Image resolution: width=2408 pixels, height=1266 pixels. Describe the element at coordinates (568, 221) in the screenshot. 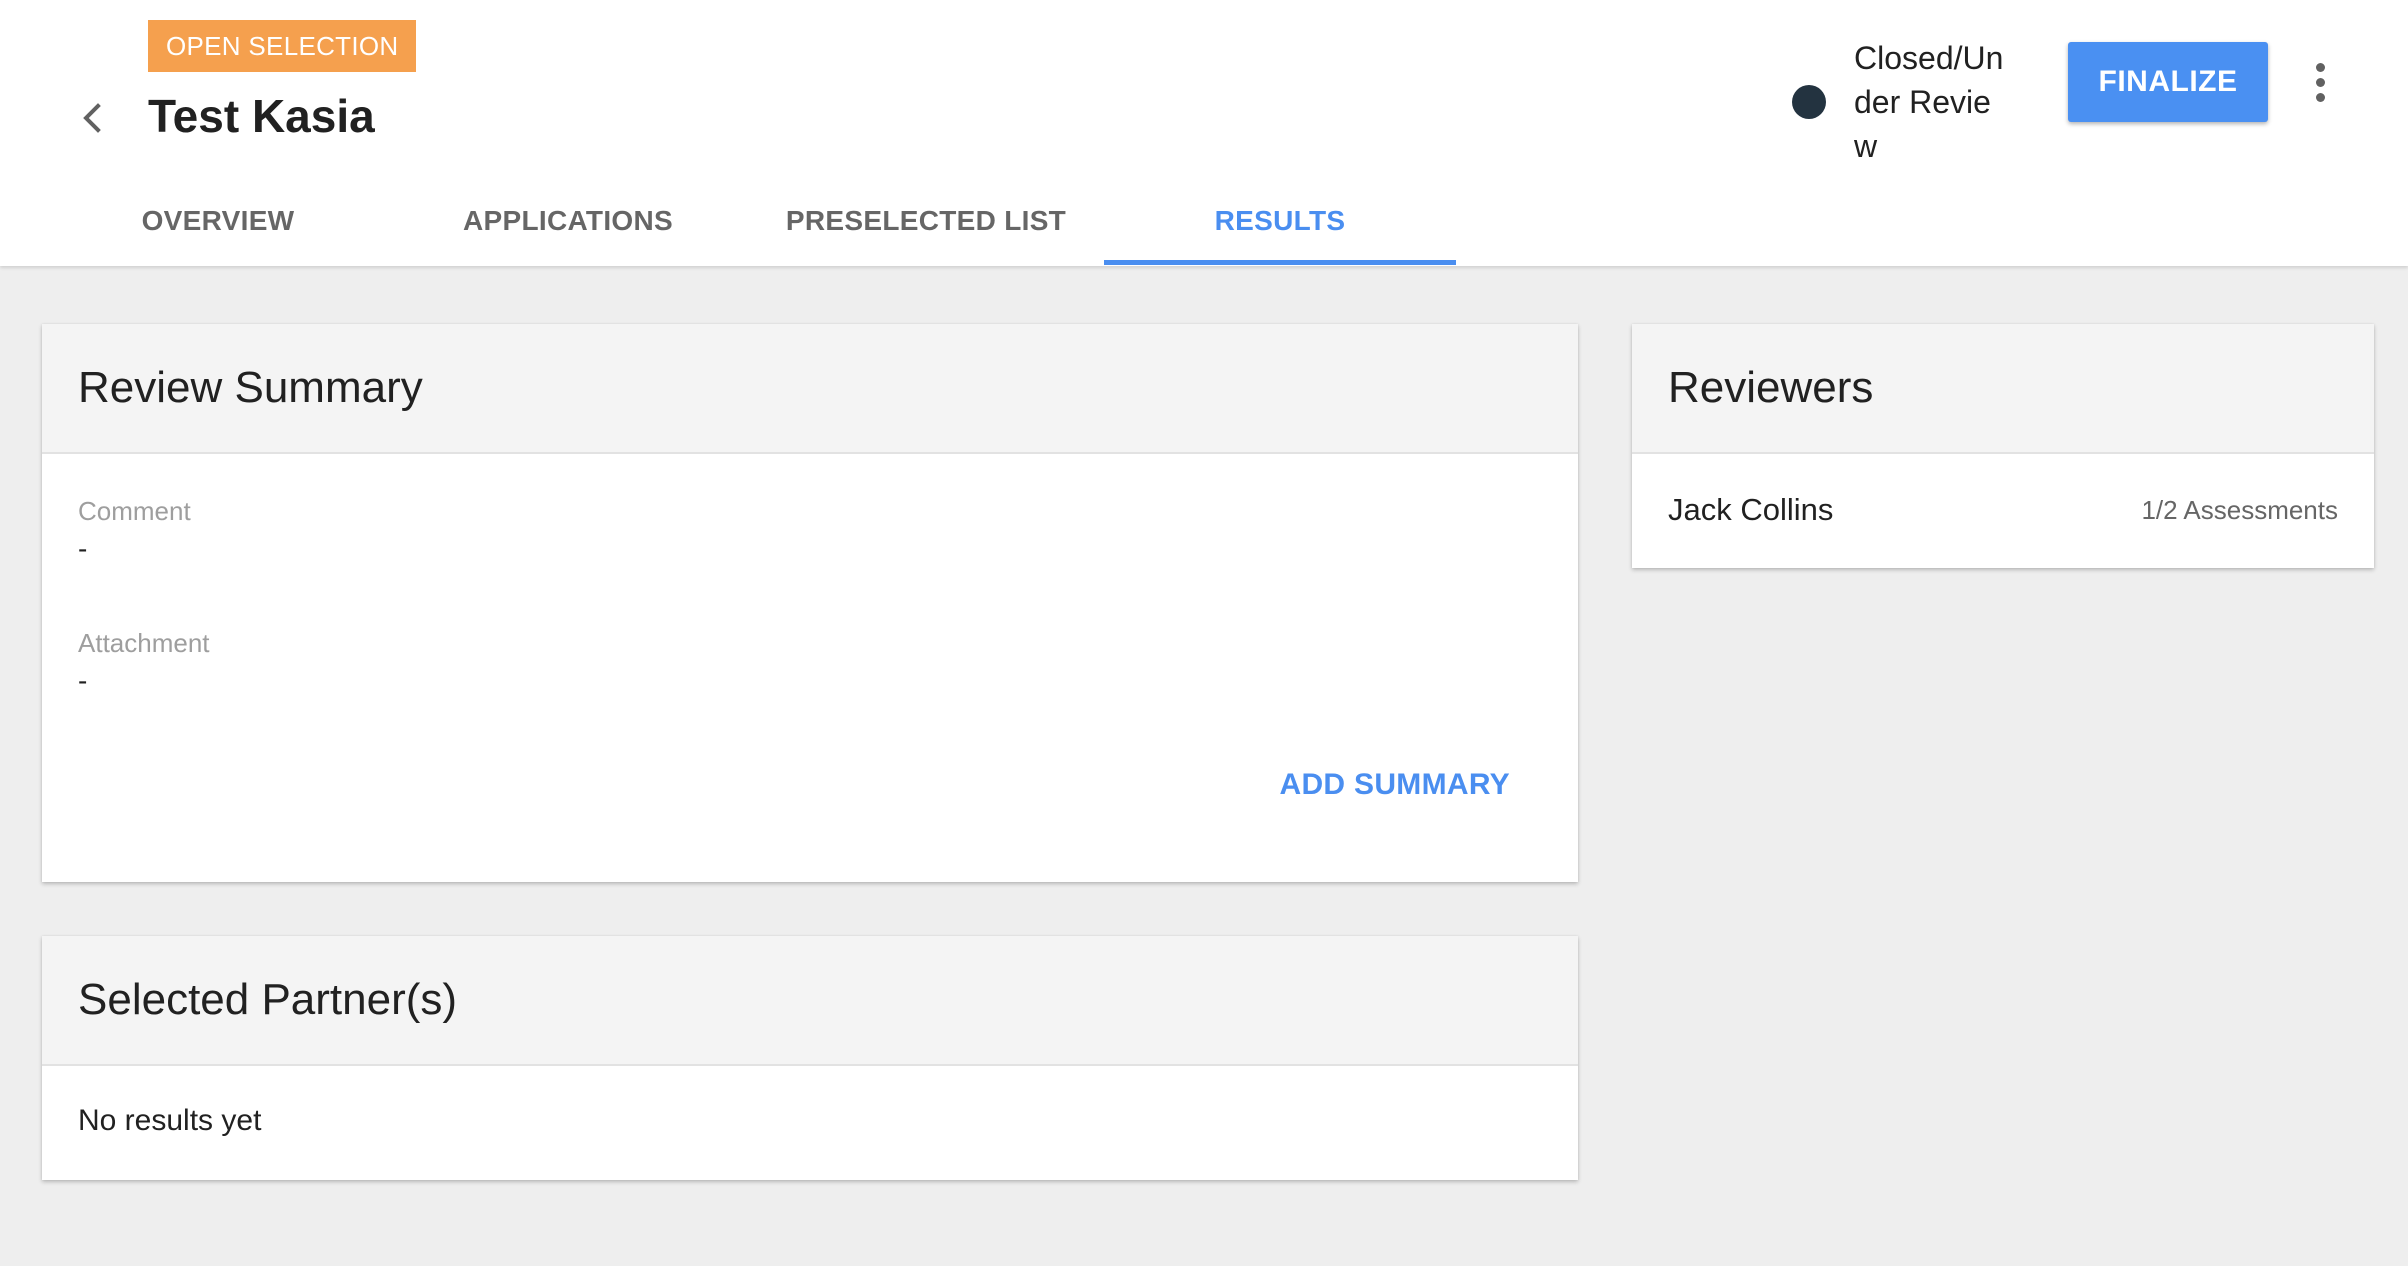

I see `tab-applications: APPLICATIONS` at that location.